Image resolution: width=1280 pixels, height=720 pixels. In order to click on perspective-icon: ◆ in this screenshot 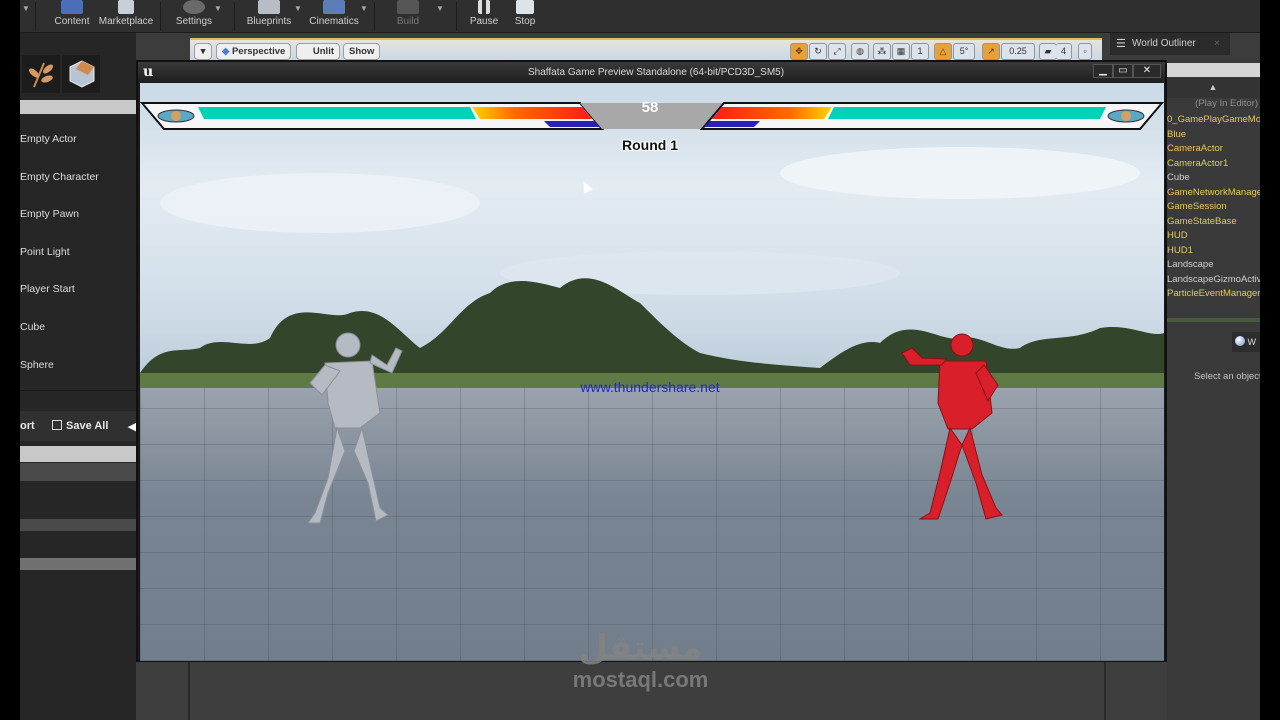, I will do `click(227, 51)`.